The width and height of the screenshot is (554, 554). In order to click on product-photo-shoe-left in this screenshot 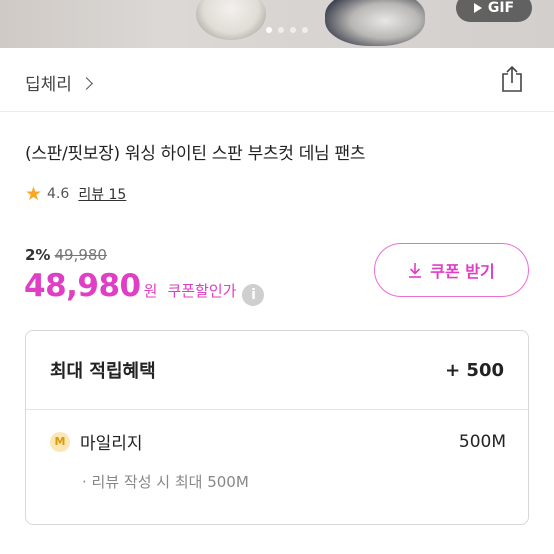, I will do `click(231, 20)`.